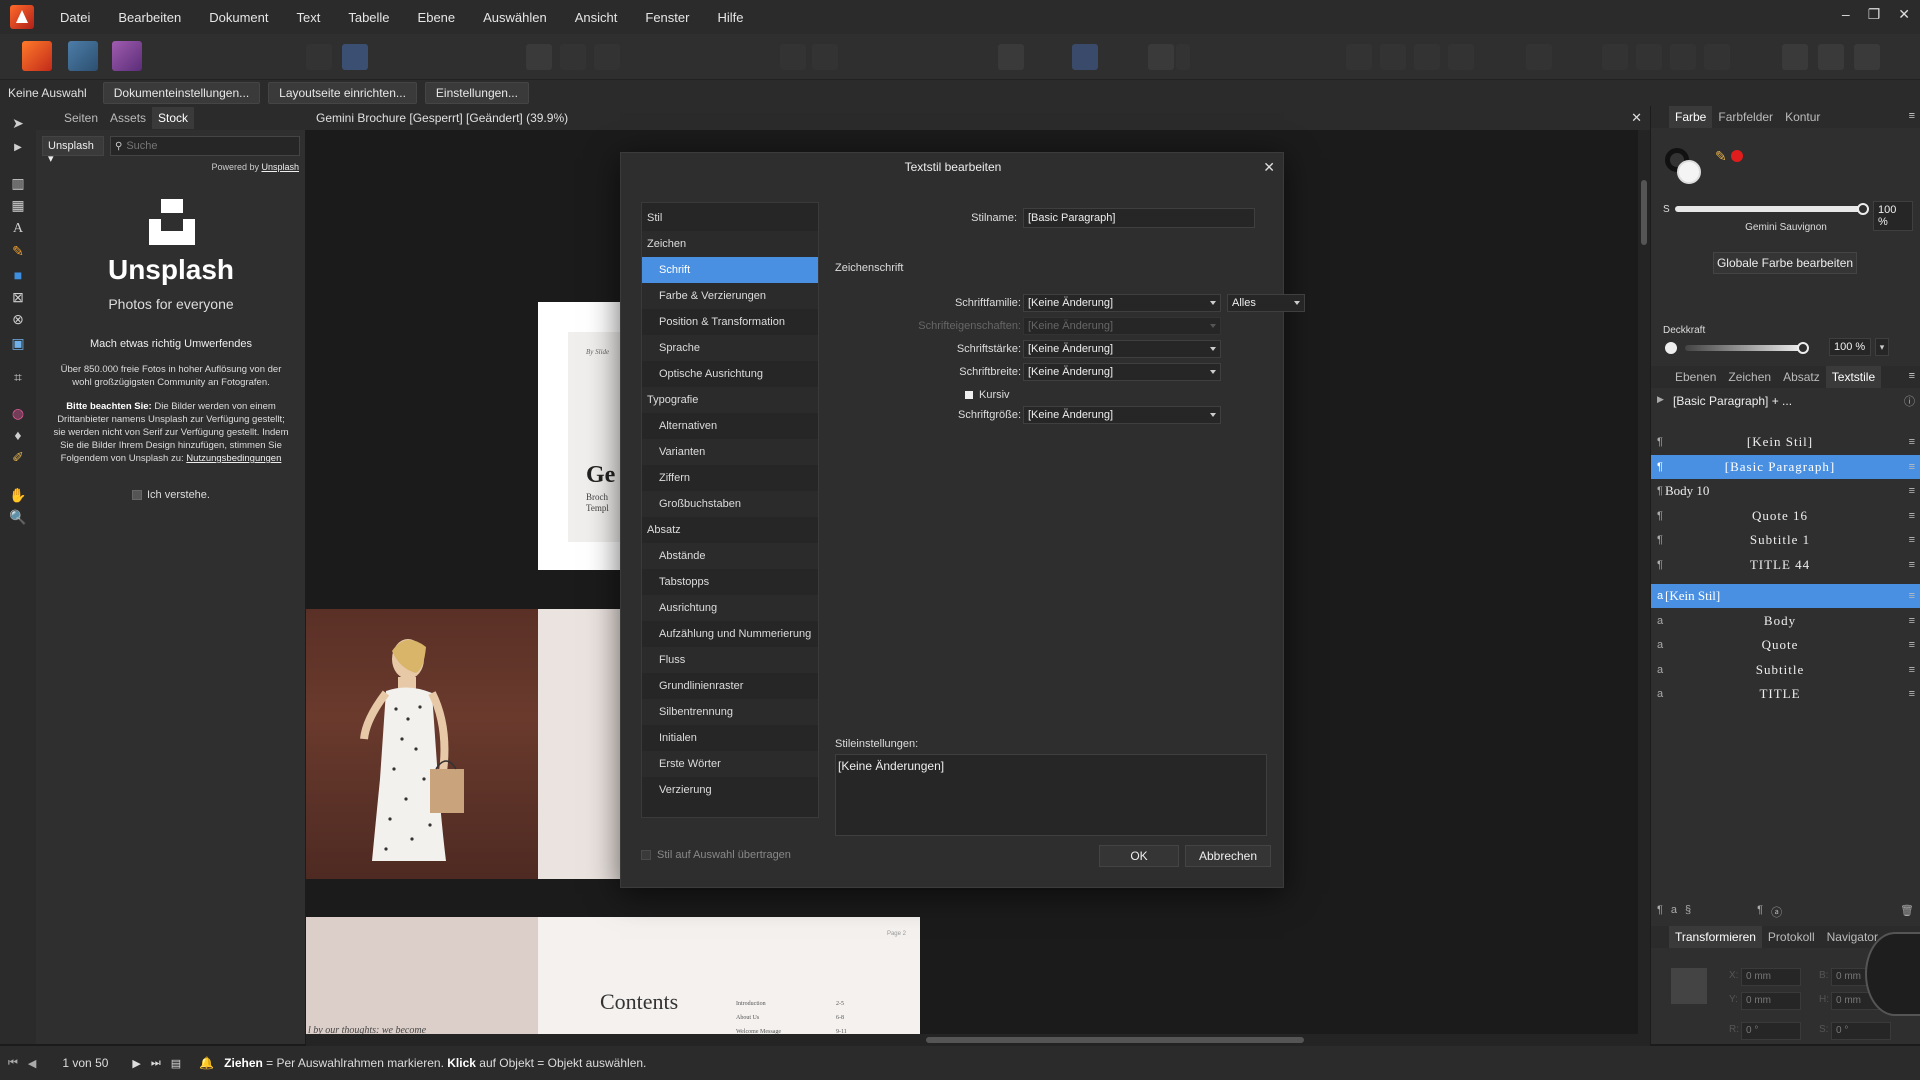  I want to click on menu-item: Ebene, so click(437, 17).